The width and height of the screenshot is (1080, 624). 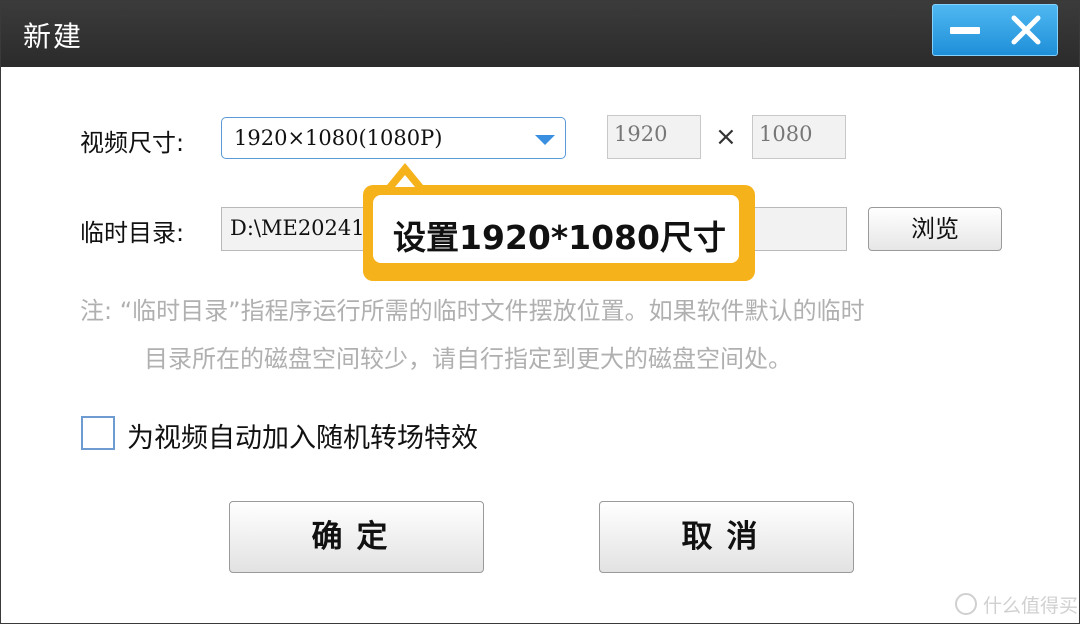 I want to click on multiply-sign: ×, so click(x=726, y=137).